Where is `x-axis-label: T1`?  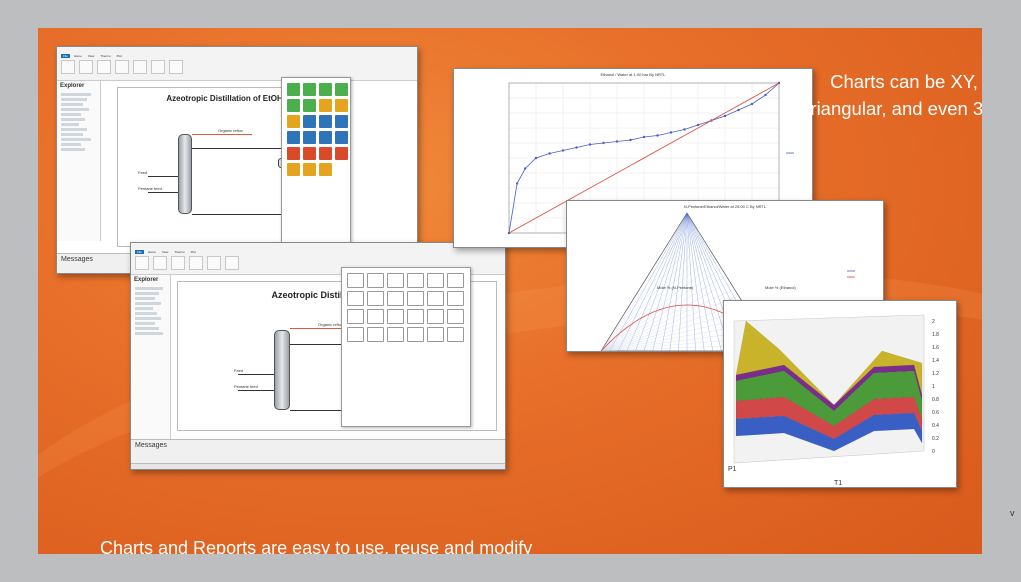 x-axis-label: T1 is located at coordinates (838, 483).